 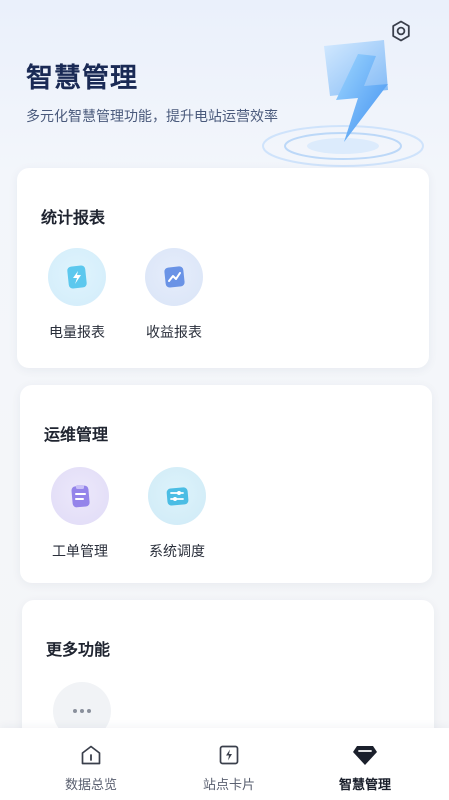 What do you see at coordinates (152, 117) in the screenshot?
I see `page-subtitle: 多元化智慧管理功能，提升电站运营效率` at bounding box center [152, 117].